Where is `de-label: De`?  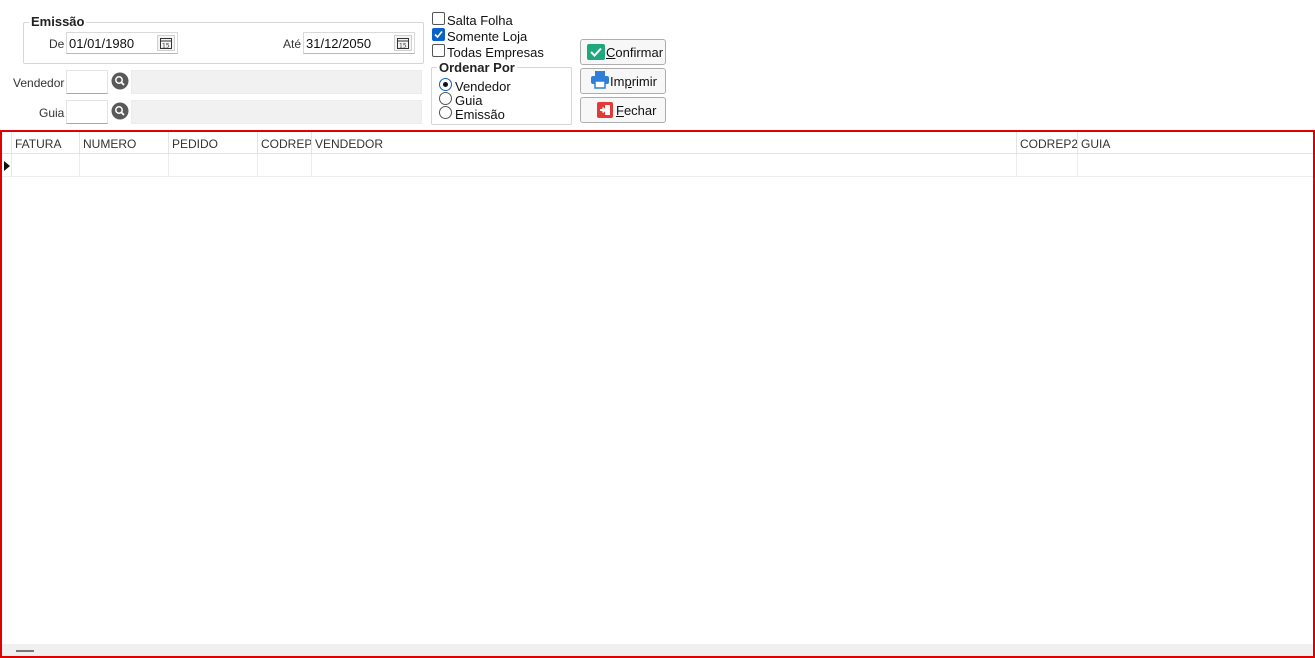
de-label: De is located at coordinates (57, 44).